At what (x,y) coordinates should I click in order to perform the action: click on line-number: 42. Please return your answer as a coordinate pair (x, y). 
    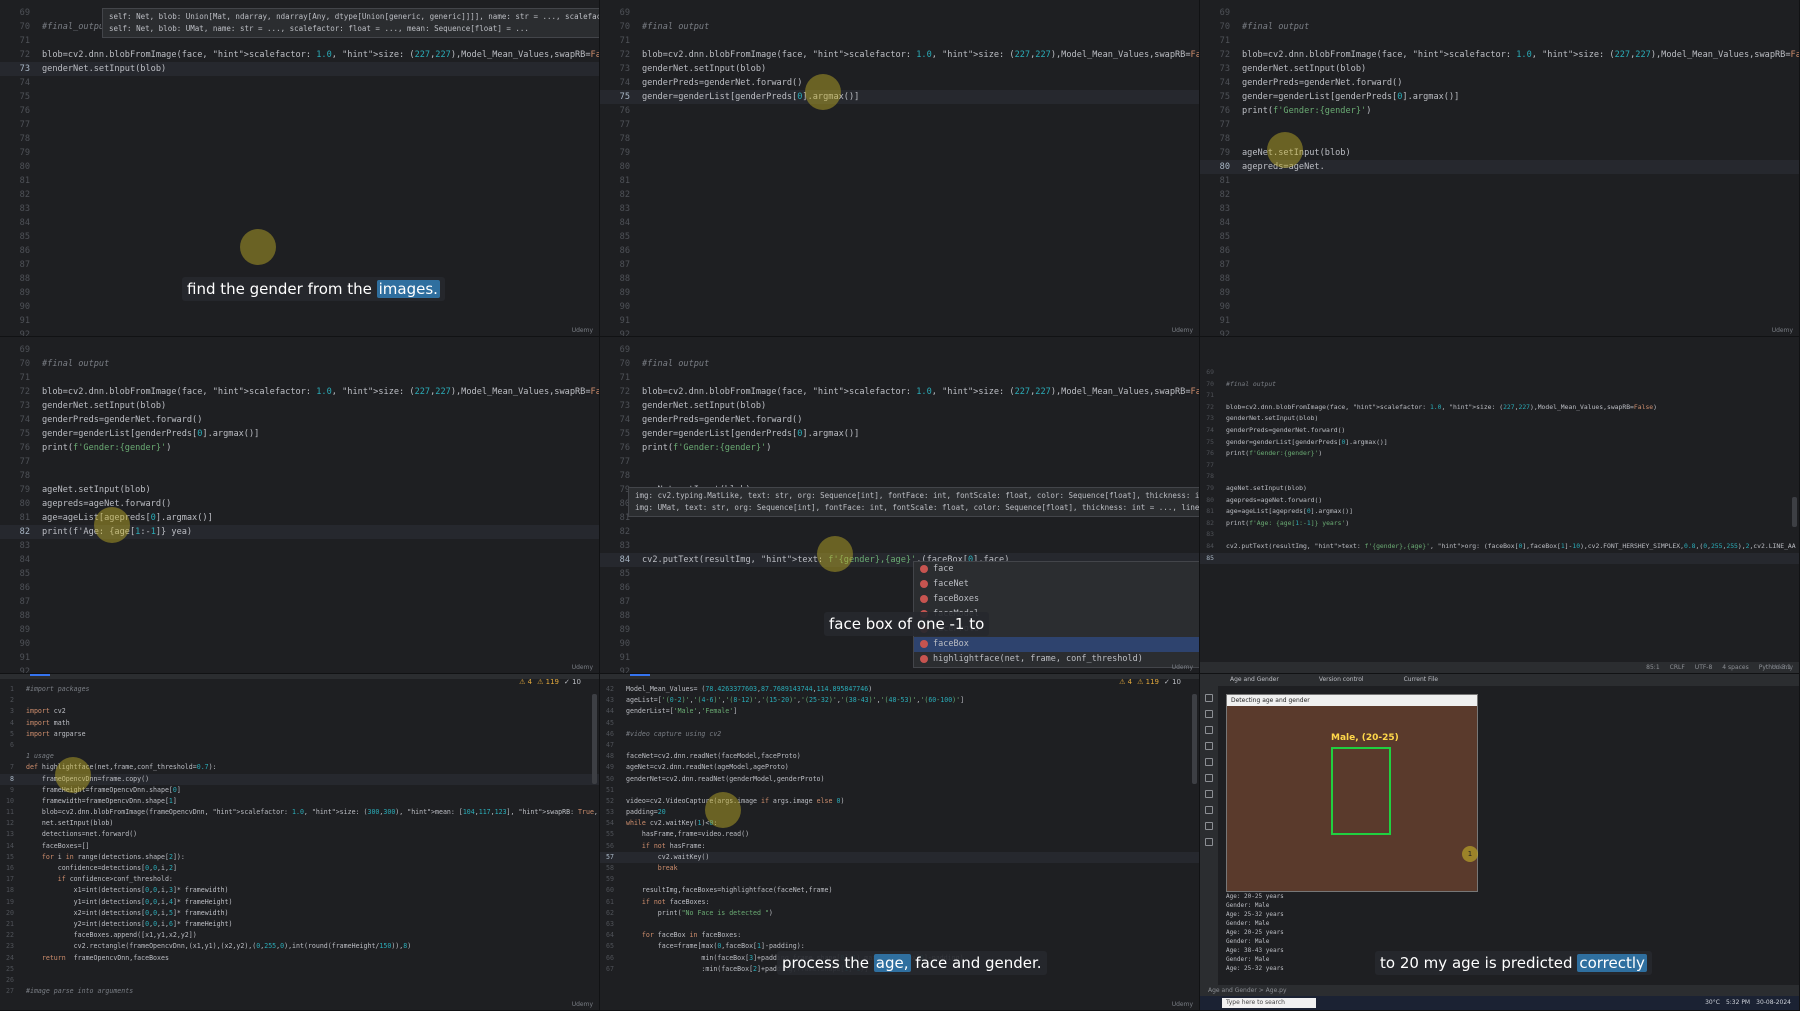
    Looking at the image, I should click on (610, 689).